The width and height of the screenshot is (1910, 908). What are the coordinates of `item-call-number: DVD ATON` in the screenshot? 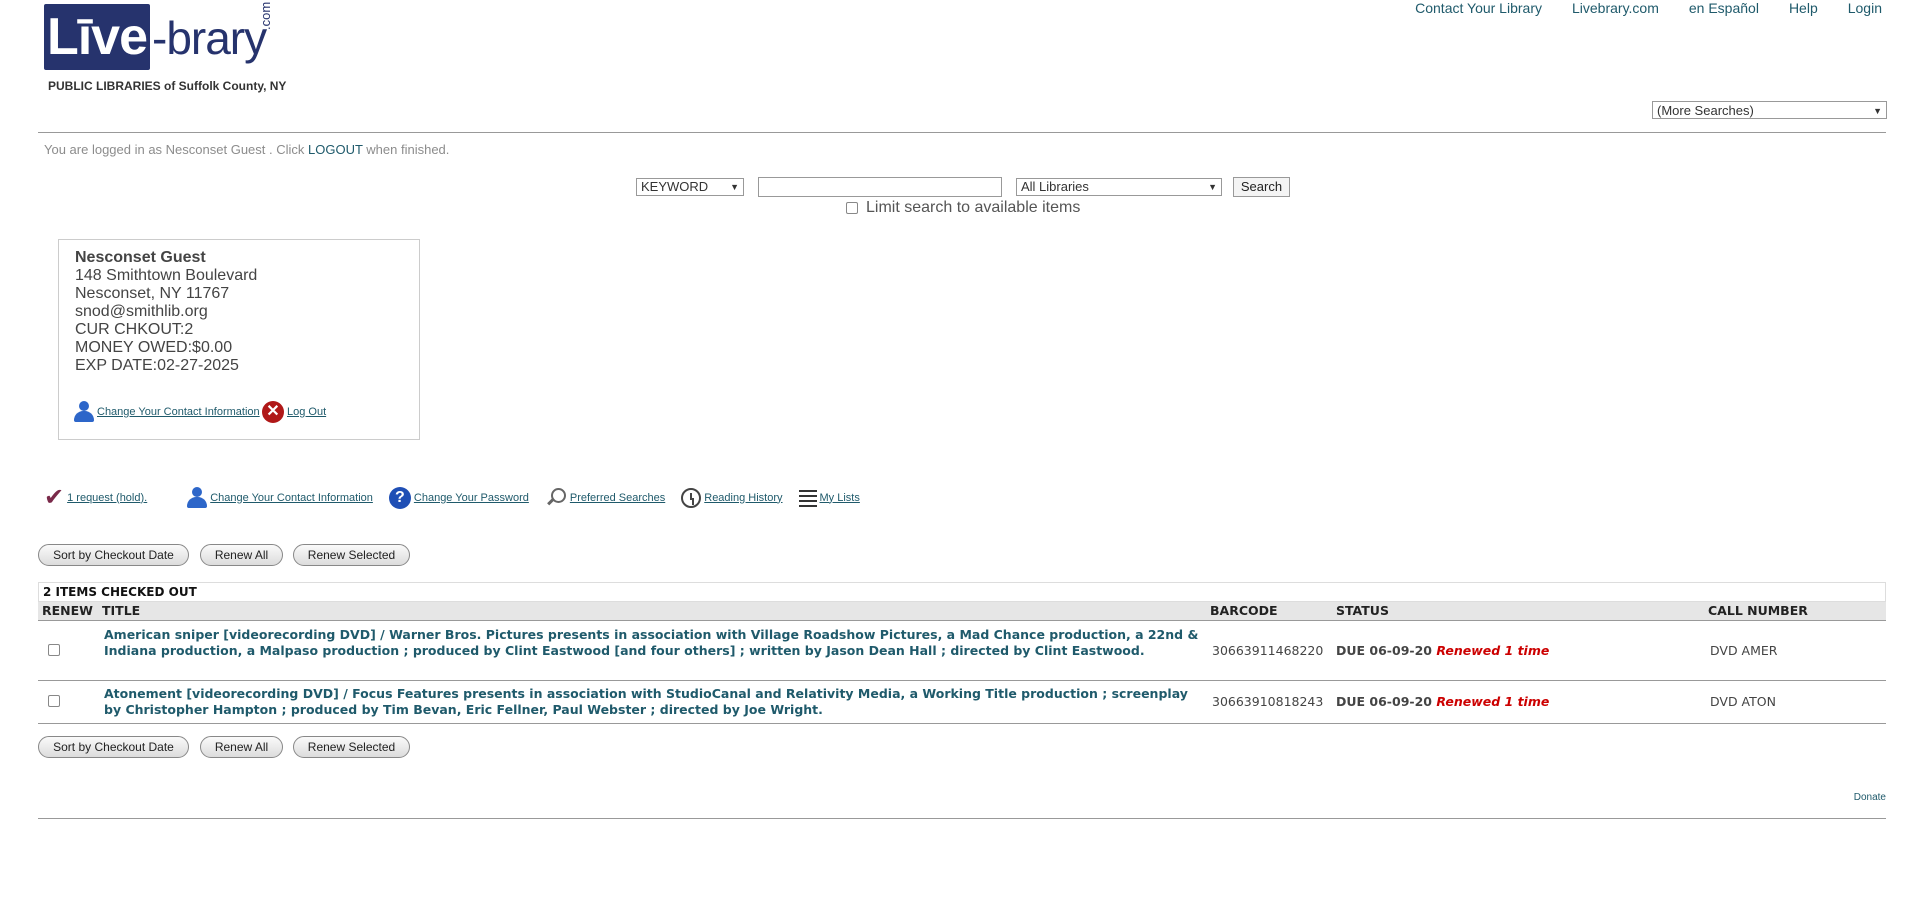 It's located at (1743, 701).